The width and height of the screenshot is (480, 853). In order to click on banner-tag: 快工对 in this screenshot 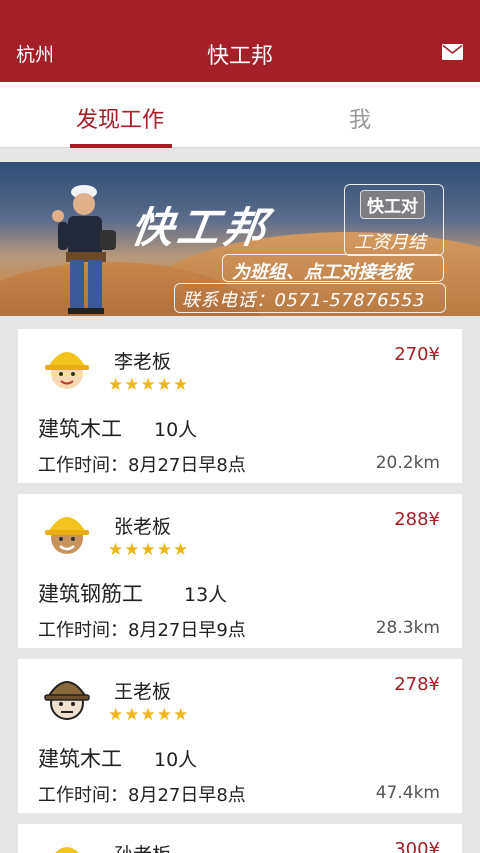, I will do `click(392, 204)`.